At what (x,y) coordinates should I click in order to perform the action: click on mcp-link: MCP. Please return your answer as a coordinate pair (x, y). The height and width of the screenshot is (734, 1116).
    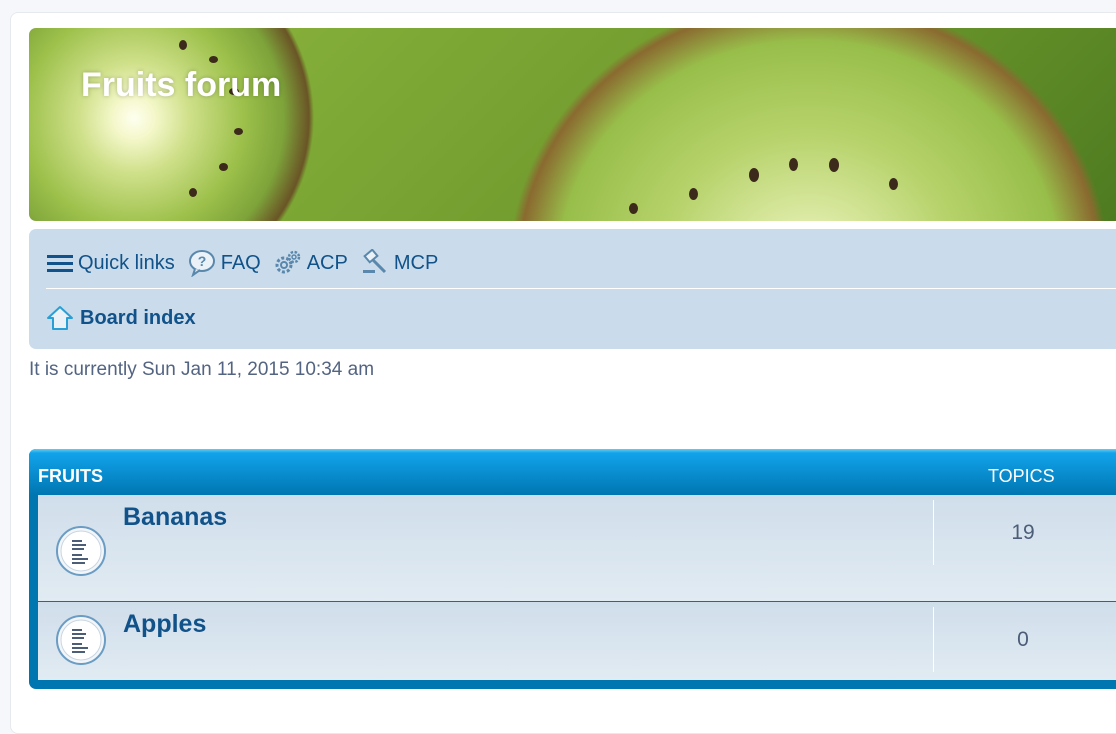
    Looking at the image, I should click on (399, 263).